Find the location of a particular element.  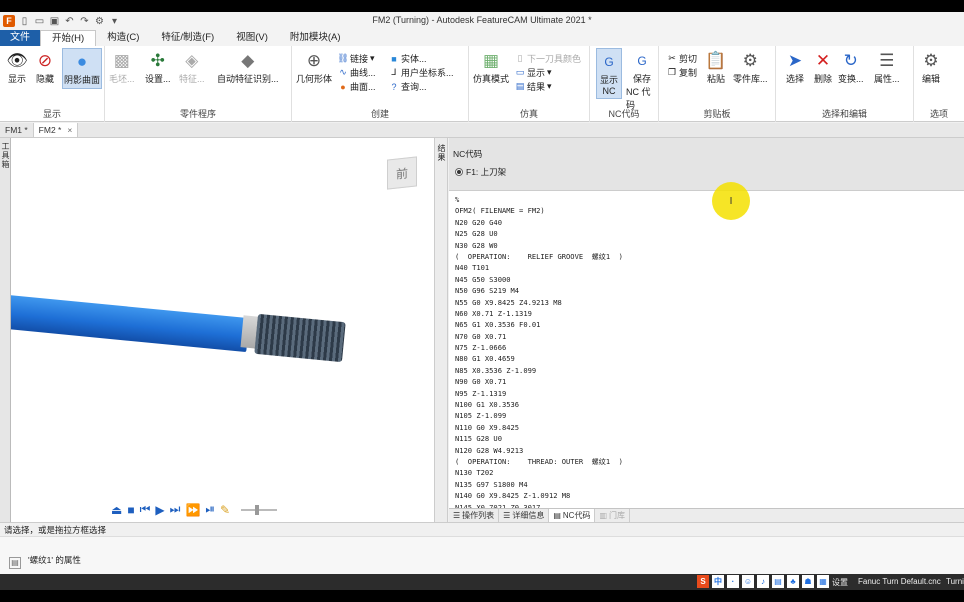

play-icon: ▶ is located at coordinates (159, 510).